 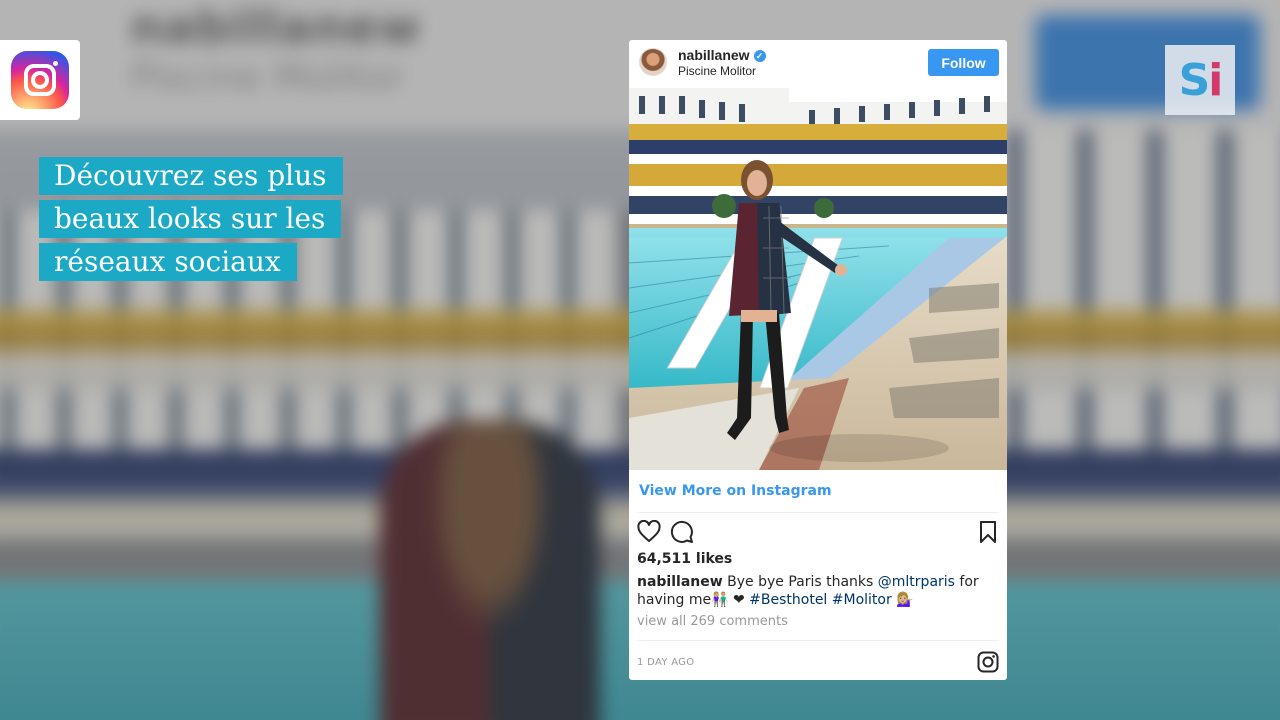 What do you see at coordinates (1200, 80) in the screenshot?
I see `si-logo: Si` at bounding box center [1200, 80].